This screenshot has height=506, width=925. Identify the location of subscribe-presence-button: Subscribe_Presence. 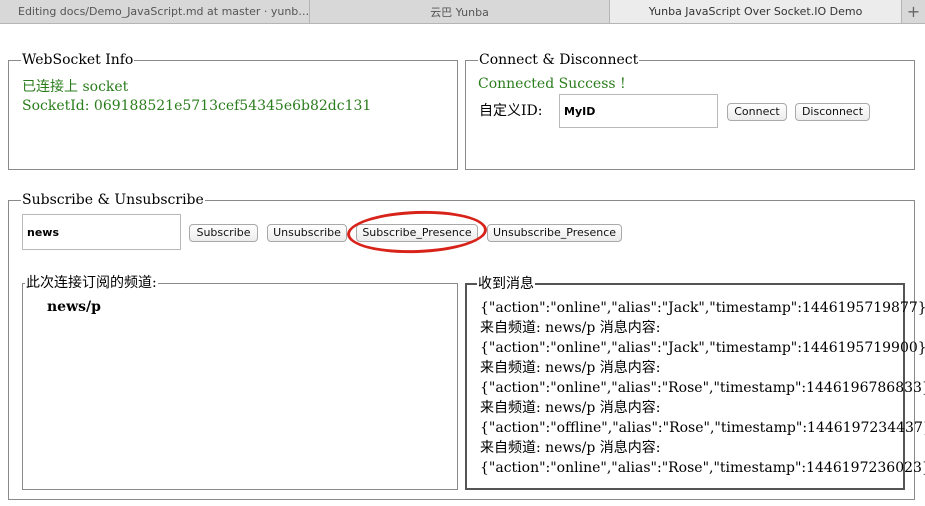
(417, 233).